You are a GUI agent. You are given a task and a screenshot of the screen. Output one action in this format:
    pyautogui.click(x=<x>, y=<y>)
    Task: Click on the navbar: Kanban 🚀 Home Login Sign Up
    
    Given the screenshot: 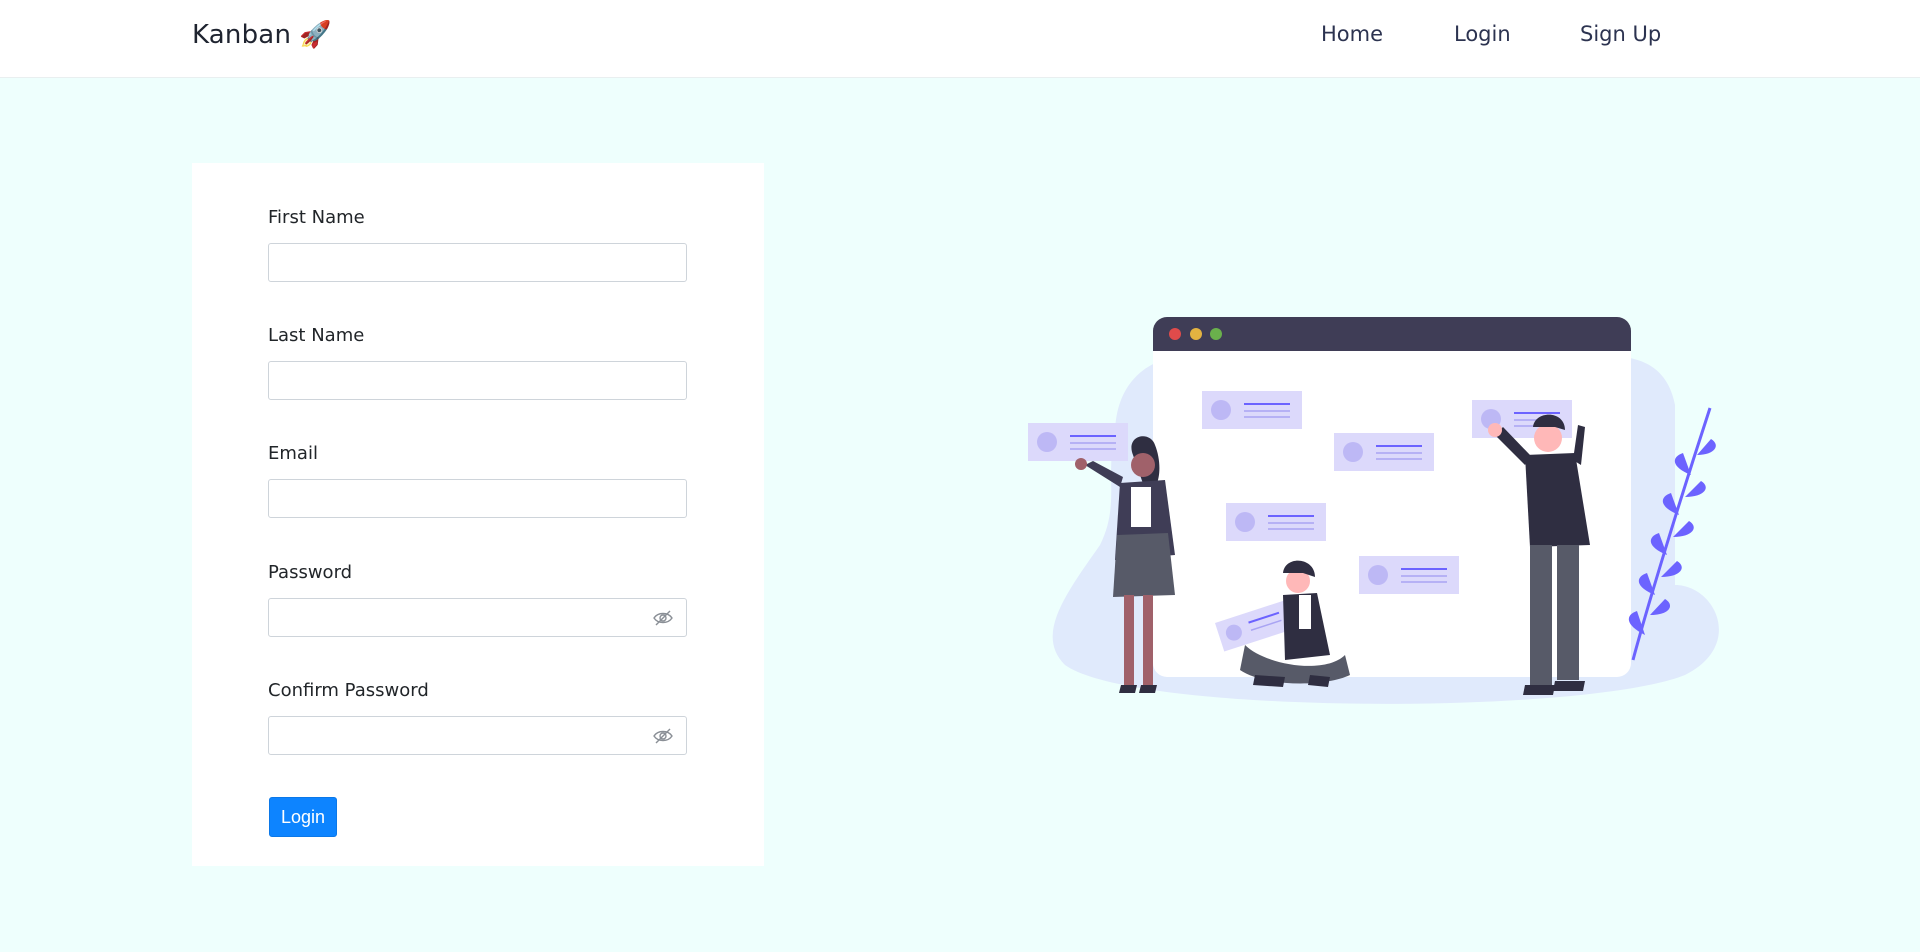 What is the action you would take?
    pyautogui.click(x=960, y=39)
    